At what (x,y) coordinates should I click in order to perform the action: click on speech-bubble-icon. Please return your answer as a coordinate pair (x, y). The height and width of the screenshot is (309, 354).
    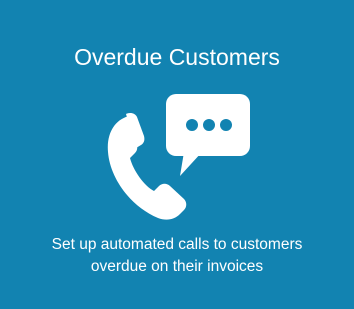
    Looking at the image, I should click on (208, 135).